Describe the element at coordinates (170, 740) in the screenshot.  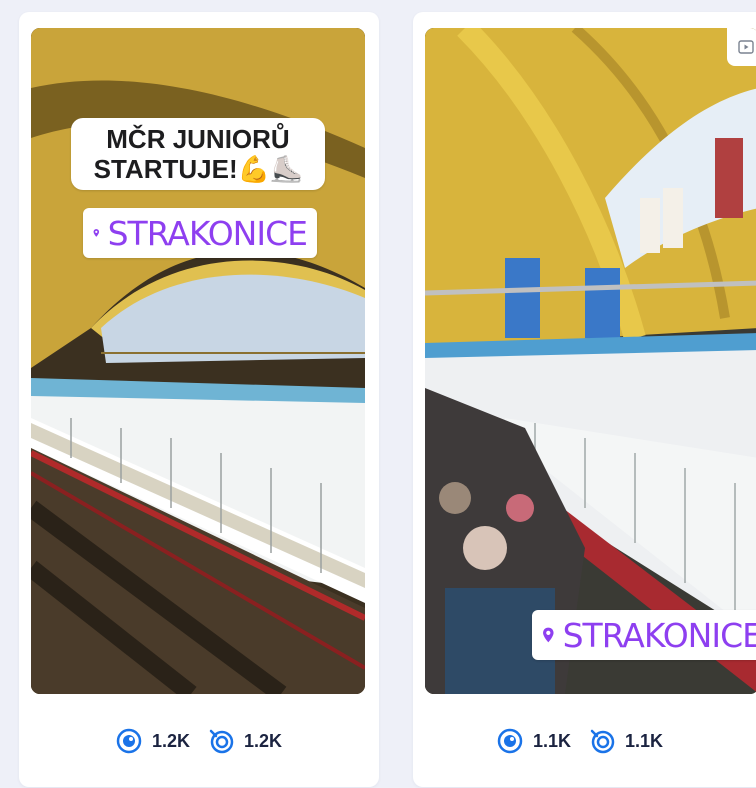
I see `reach-value: 1.2K` at that location.